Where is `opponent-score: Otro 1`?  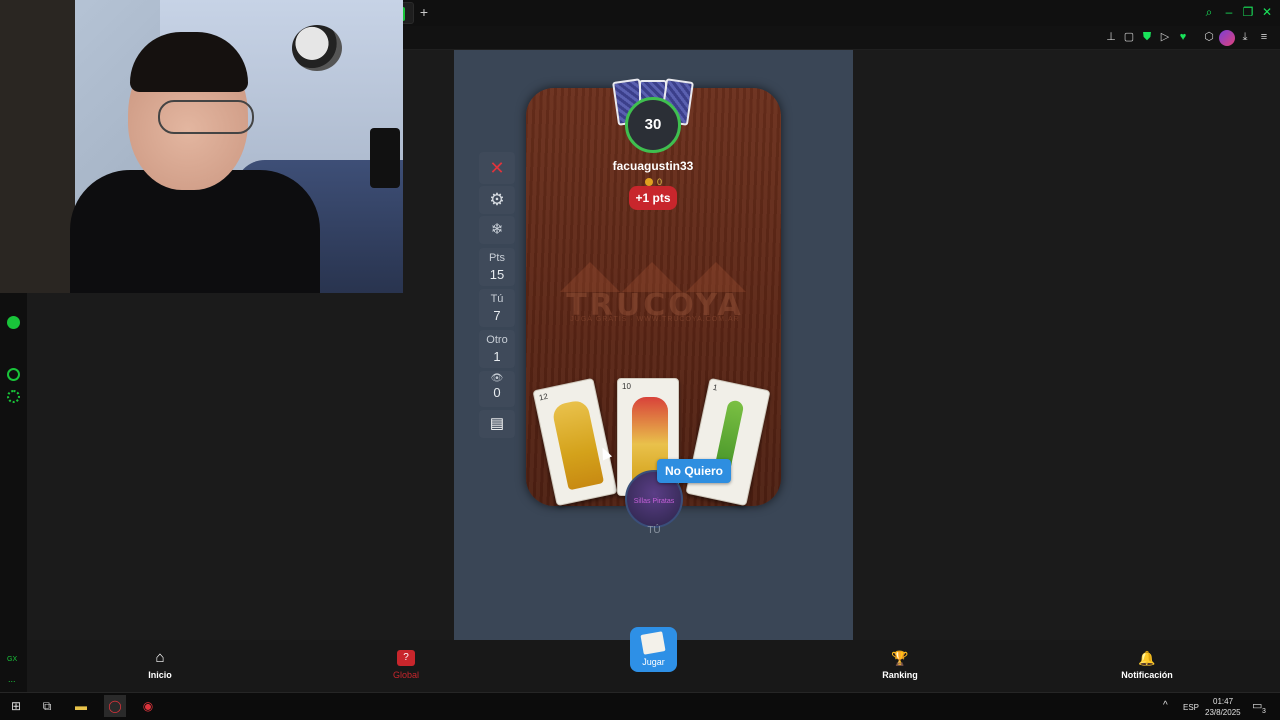 opponent-score: Otro 1 is located at coordinates (497, 349).